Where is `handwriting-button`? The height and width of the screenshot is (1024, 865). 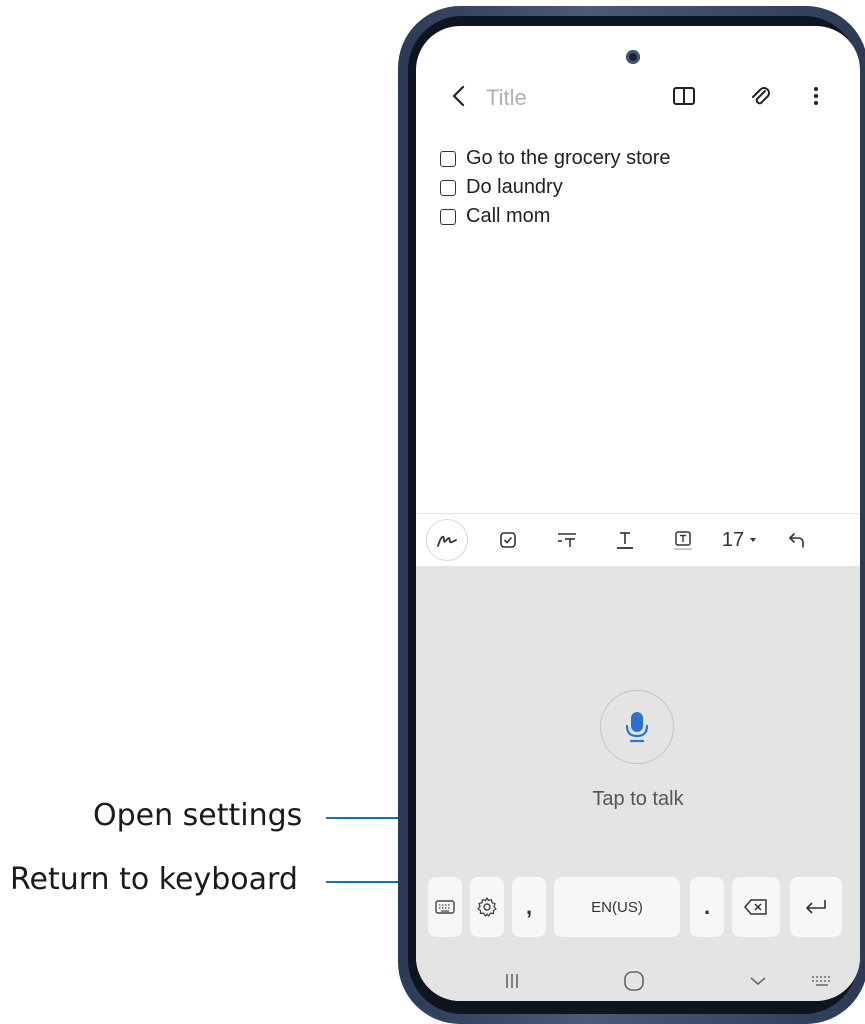 handwriting-button is located at coordinates (447, 540).